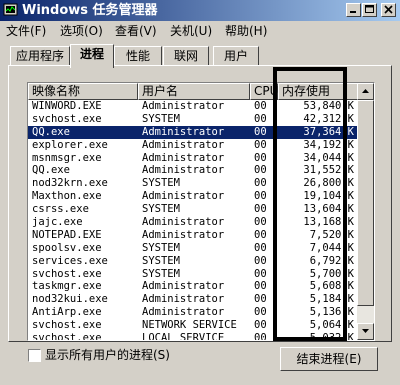 The width and height of the screenshot is (400, 385). Describe the element at coordinates (67, 157) in the screenshot. I see `process-name: msnmsgr.exe` at that location.